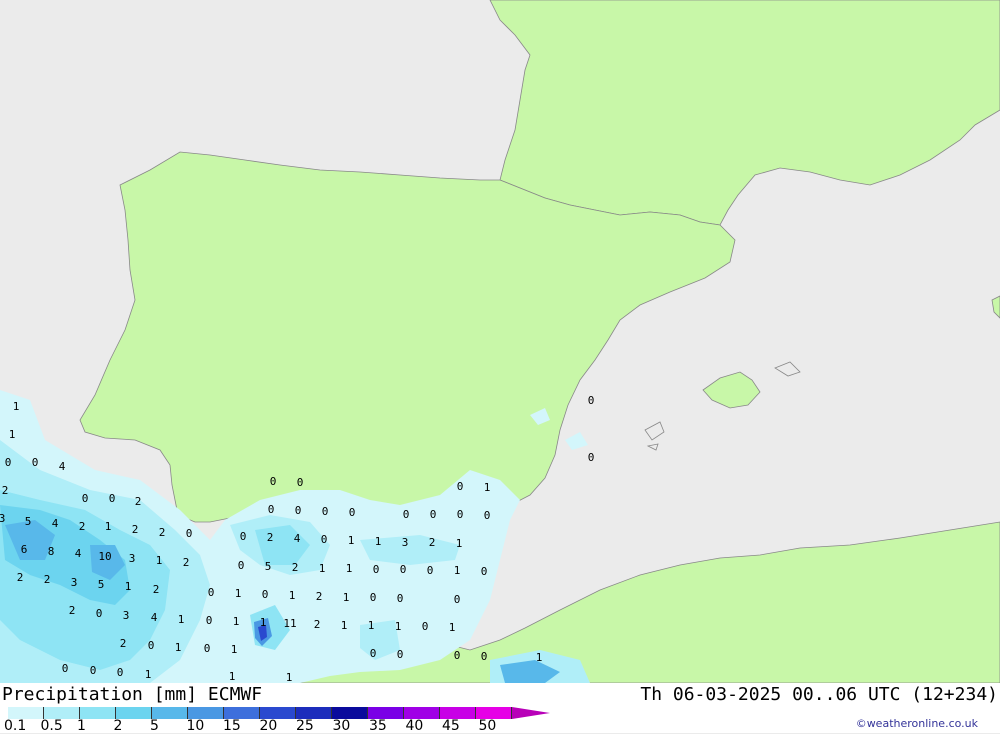  What do you see at coordinates (378, 726) in the screenshot?
I see `scale-label: 35` at bounding box center [378, 726].